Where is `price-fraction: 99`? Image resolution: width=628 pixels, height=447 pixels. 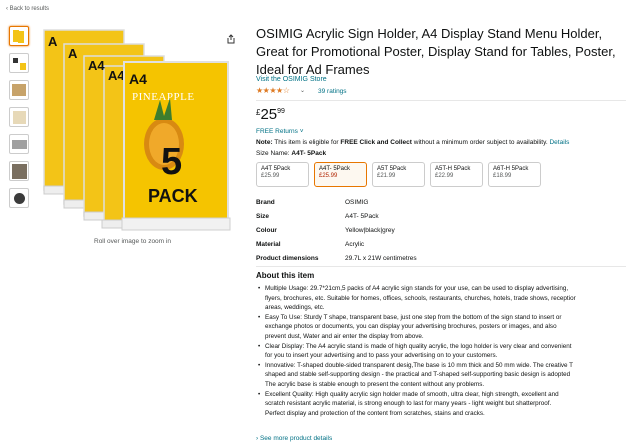 price-fraction: 99 is located at coordinates (281, 111).